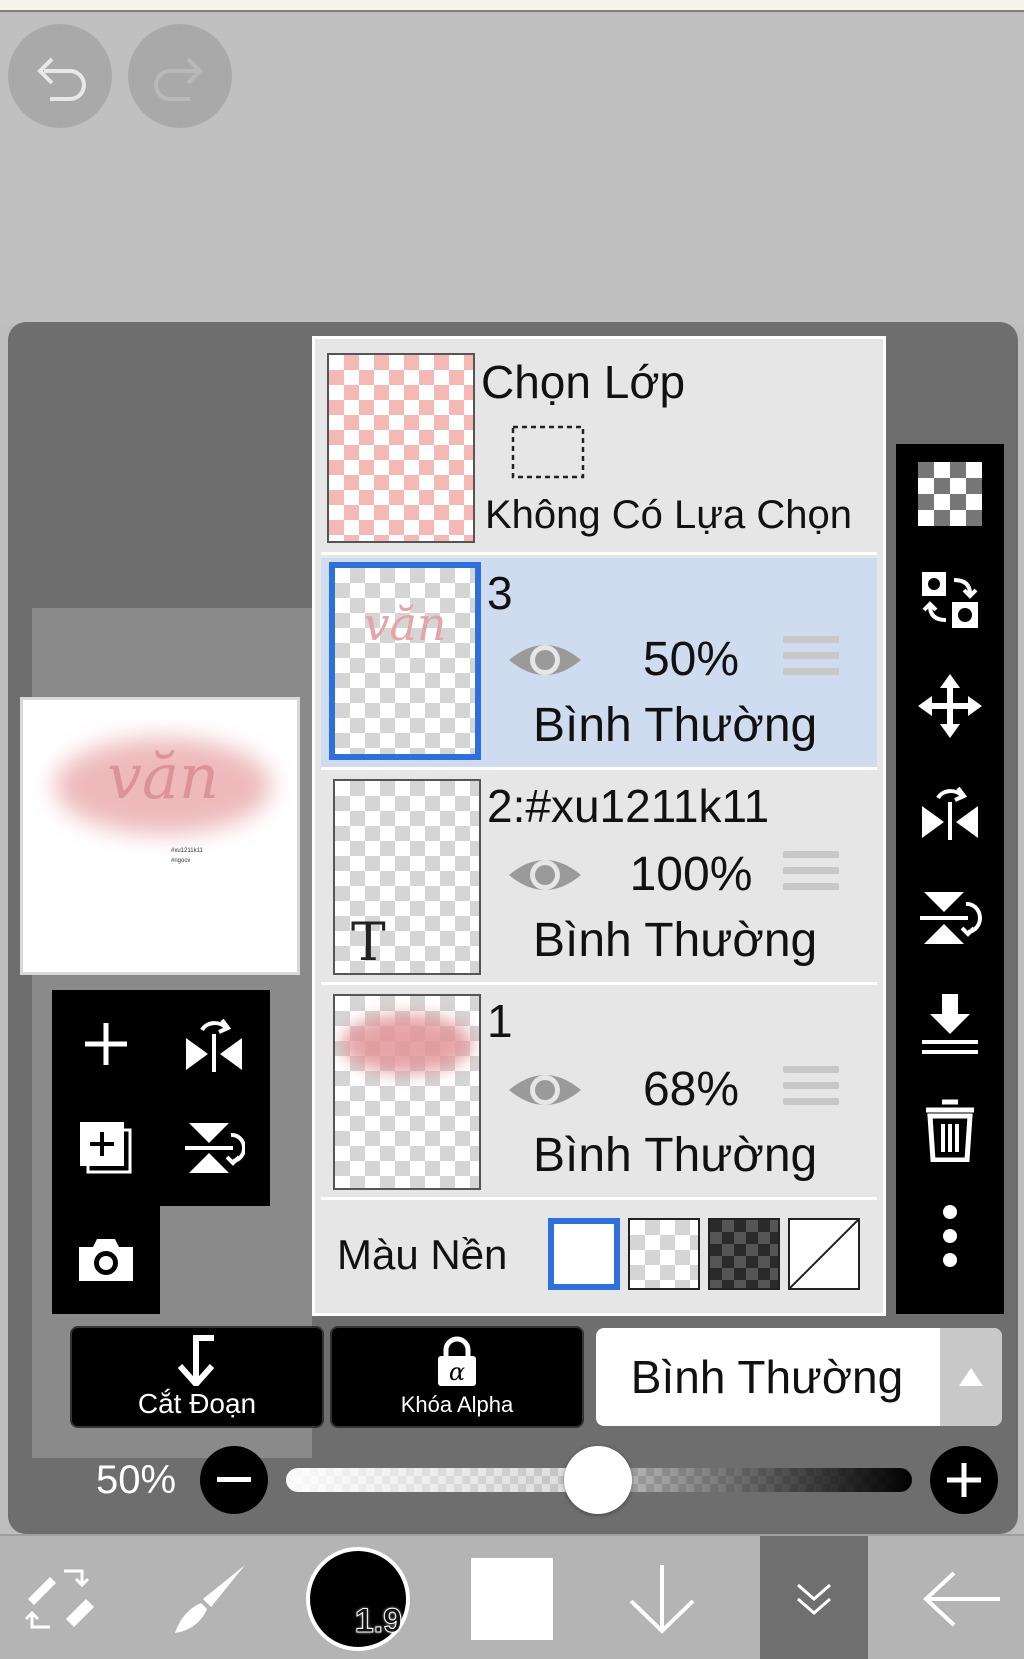  What do you see at coordinates (457, 1372) in the screenshot?
I see `svg-text: α` at bounding box center [457, 1372].